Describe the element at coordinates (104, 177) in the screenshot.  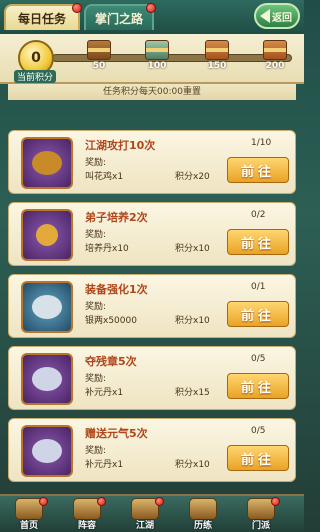
I see `reward-item: 叫花鸡x1` at that location.